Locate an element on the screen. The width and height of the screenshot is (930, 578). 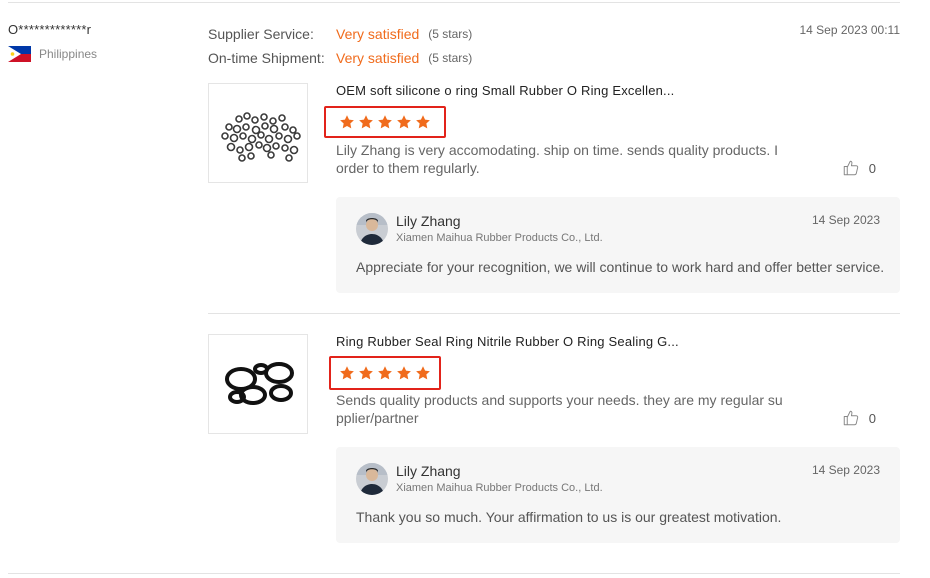
on-time-shipment-stars: (5 stars) is located at coordinates (450, 58).